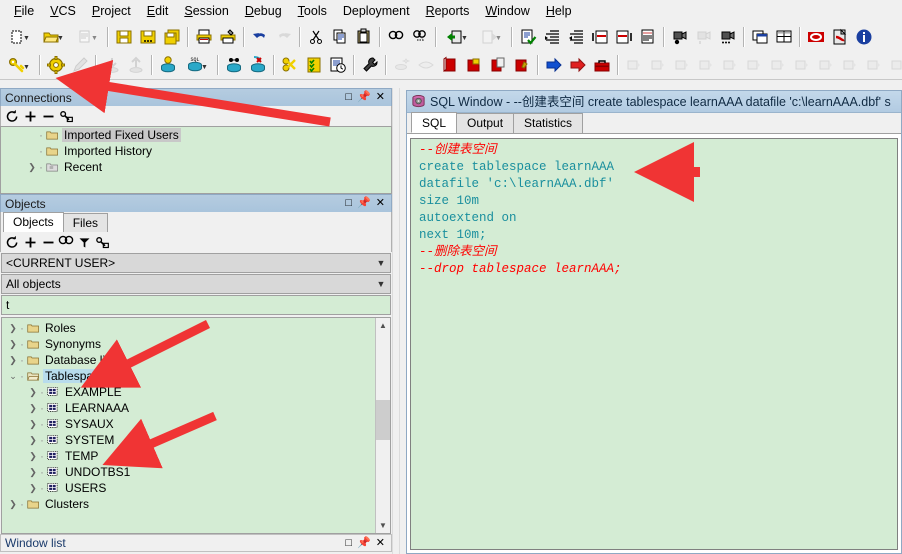  Describe the element at coordinates (260, 37) in the screenshot. I see `undo-icon` at that location.